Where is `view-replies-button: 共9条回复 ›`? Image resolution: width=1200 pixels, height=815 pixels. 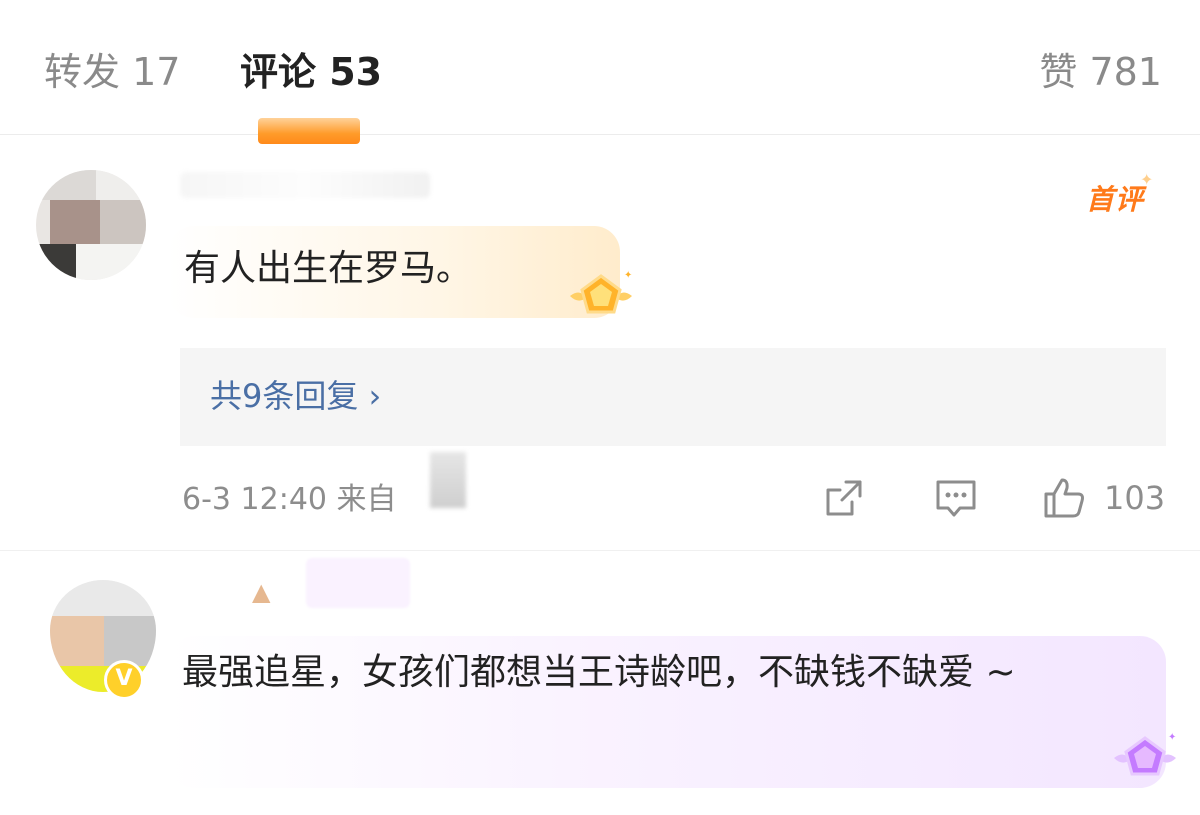 view-replies-button: 共9条回复 › is located at coordinates (673, 397).